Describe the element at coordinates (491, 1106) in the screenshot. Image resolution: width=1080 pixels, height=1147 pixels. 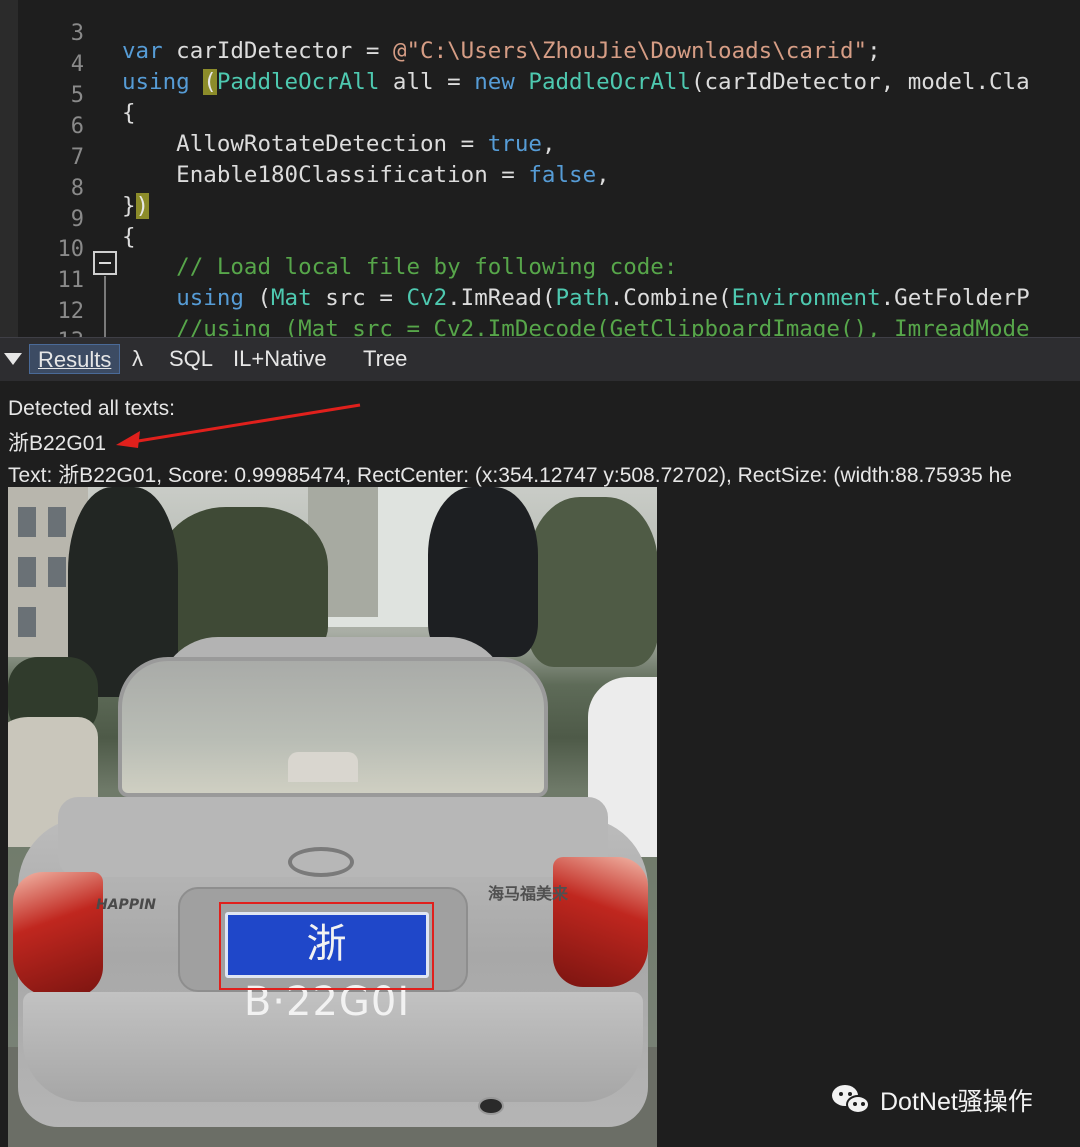
I see `exhaust-pipe` at that location.